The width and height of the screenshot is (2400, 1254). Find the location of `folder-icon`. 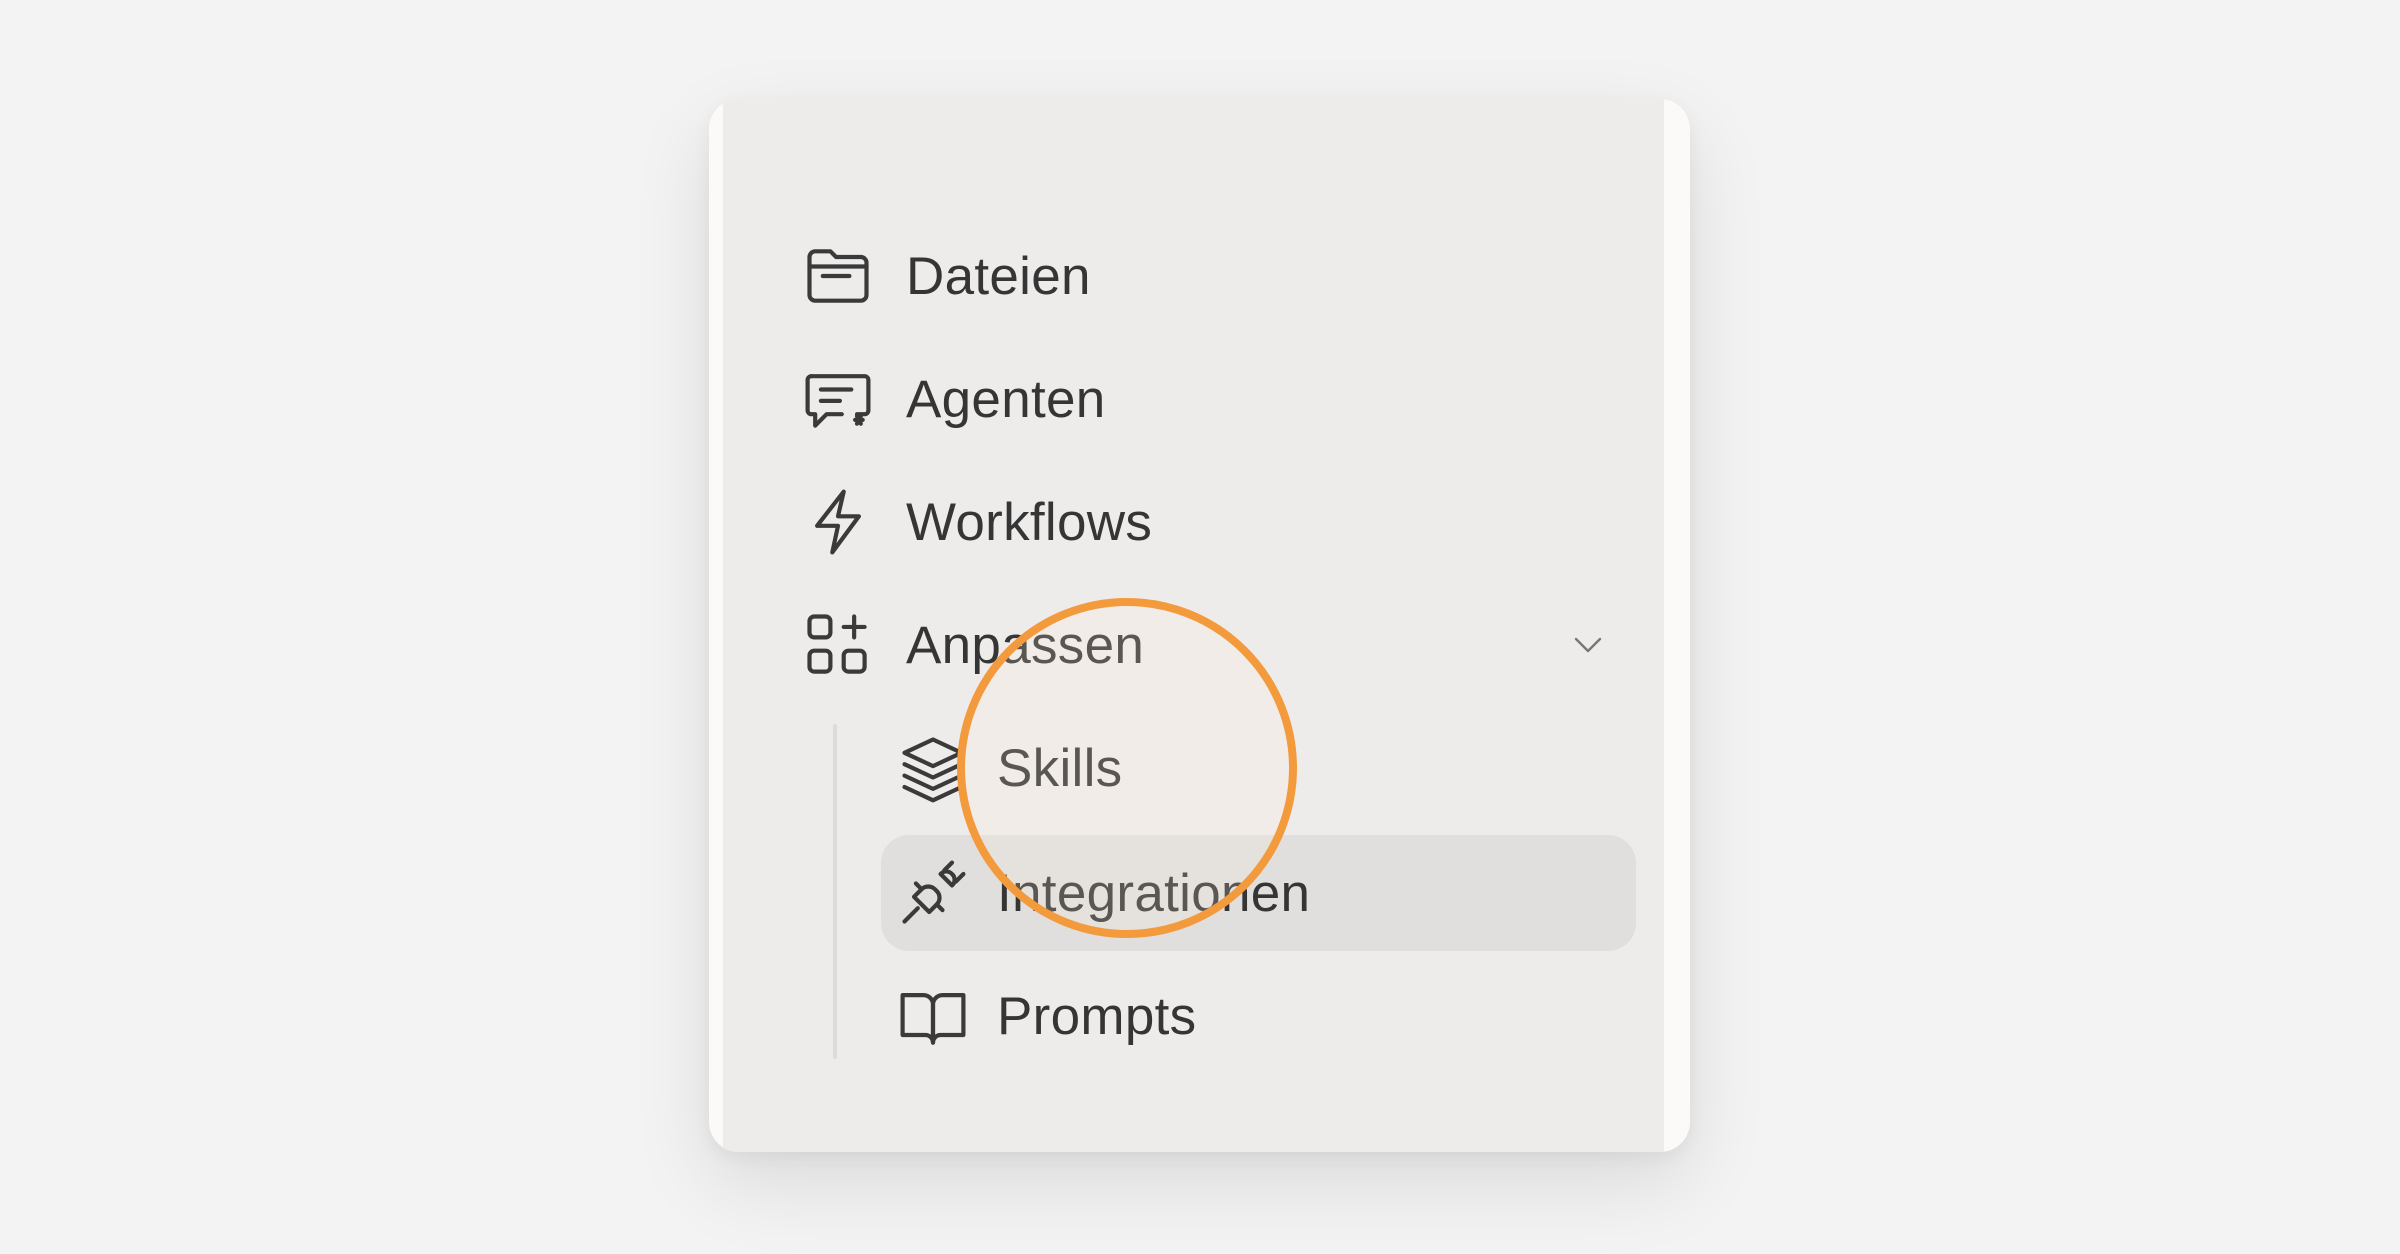

folder-icon is located at coordinates (838, 276).